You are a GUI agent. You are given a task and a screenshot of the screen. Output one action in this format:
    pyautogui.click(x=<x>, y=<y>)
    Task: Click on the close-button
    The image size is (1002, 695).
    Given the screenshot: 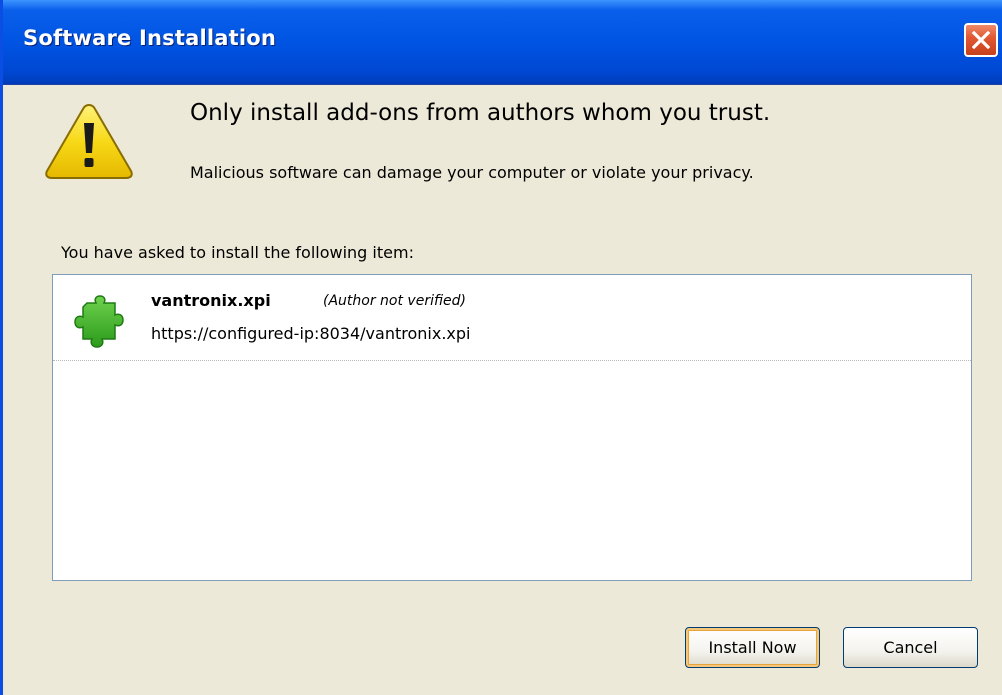 What is the action you would take?
    pyautogui.click(x=981, y=40)
    